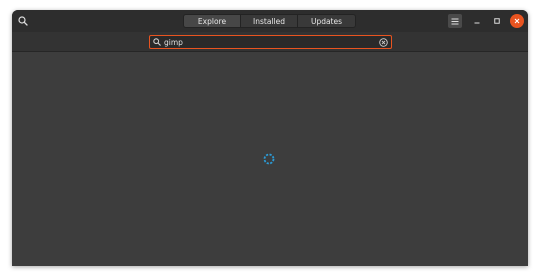  What do you see at coordinates (327, 21) in the screenshot?
I see `tab-updates: Updates` at bounding box center [327, 21].